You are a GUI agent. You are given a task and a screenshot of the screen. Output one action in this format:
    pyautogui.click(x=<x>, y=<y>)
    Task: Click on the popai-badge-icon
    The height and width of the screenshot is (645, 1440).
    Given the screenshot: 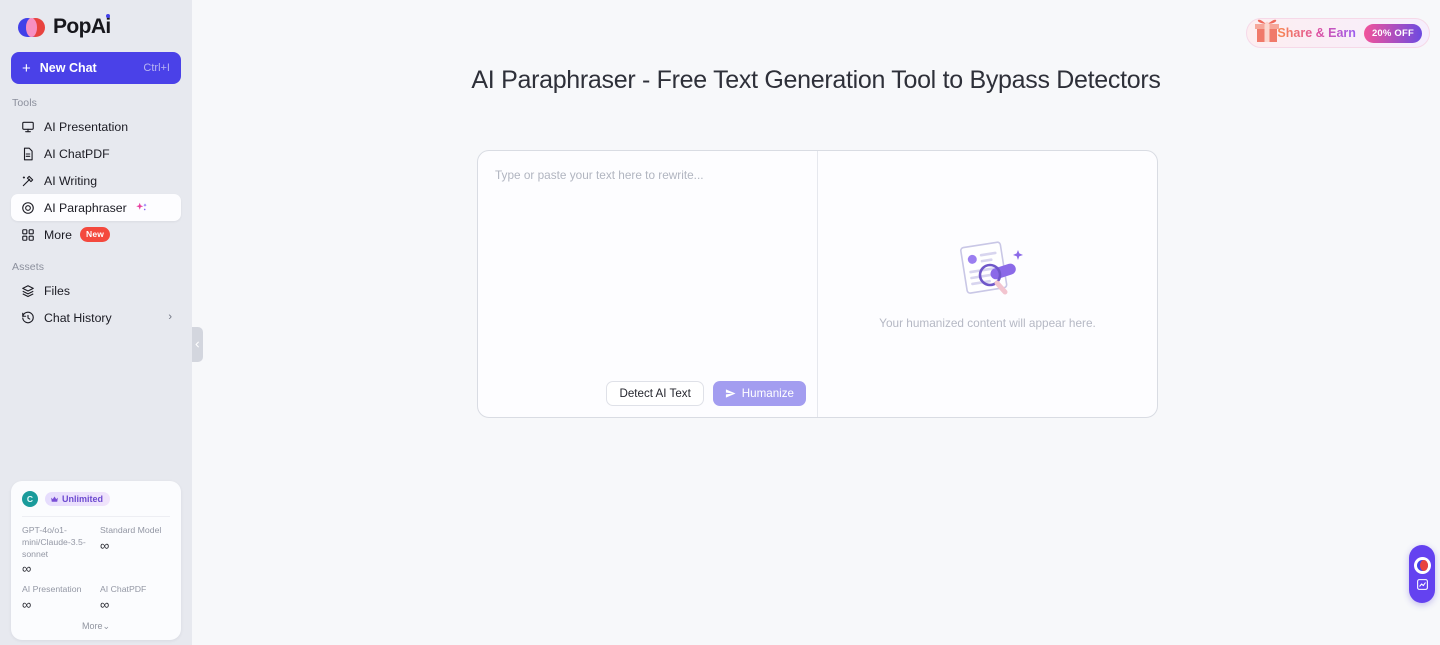 What is the action you would take?
    pyautogui.click(x=1422, y=565)
    